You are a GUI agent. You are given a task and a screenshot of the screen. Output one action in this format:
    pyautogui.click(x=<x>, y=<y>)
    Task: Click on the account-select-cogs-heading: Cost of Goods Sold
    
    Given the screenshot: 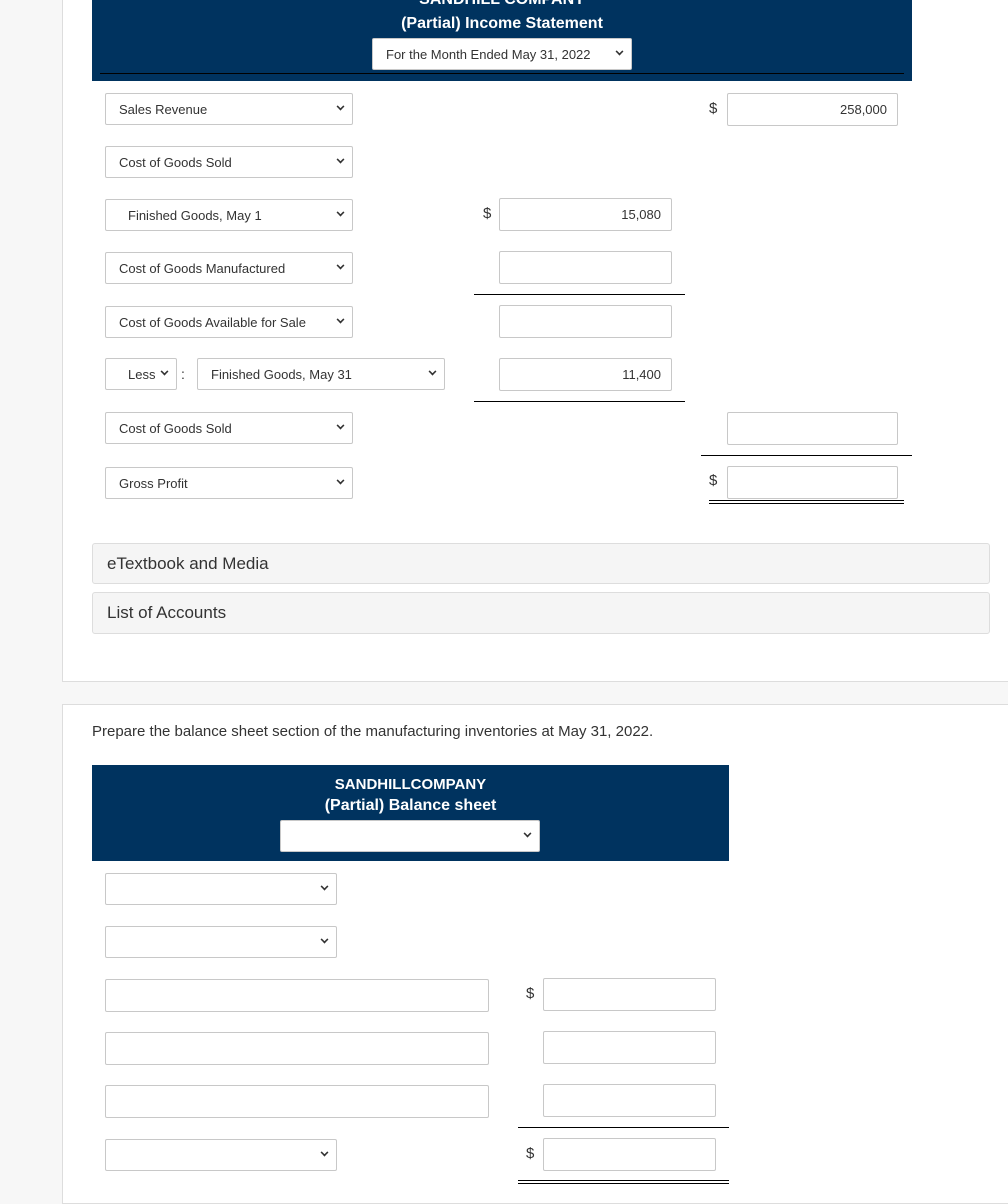 What is the action you would take?
    pyautogui.click(x=229, y=162)
    